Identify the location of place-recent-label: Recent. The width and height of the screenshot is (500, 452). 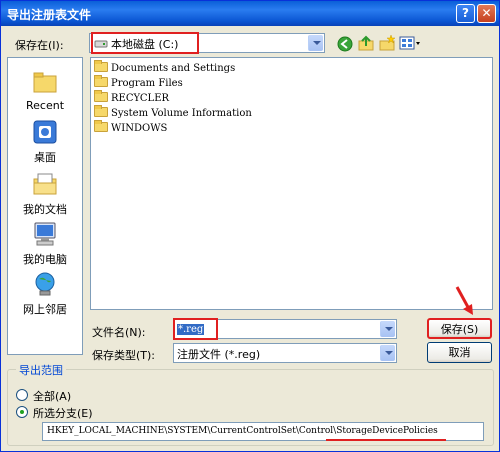
(45, 105).